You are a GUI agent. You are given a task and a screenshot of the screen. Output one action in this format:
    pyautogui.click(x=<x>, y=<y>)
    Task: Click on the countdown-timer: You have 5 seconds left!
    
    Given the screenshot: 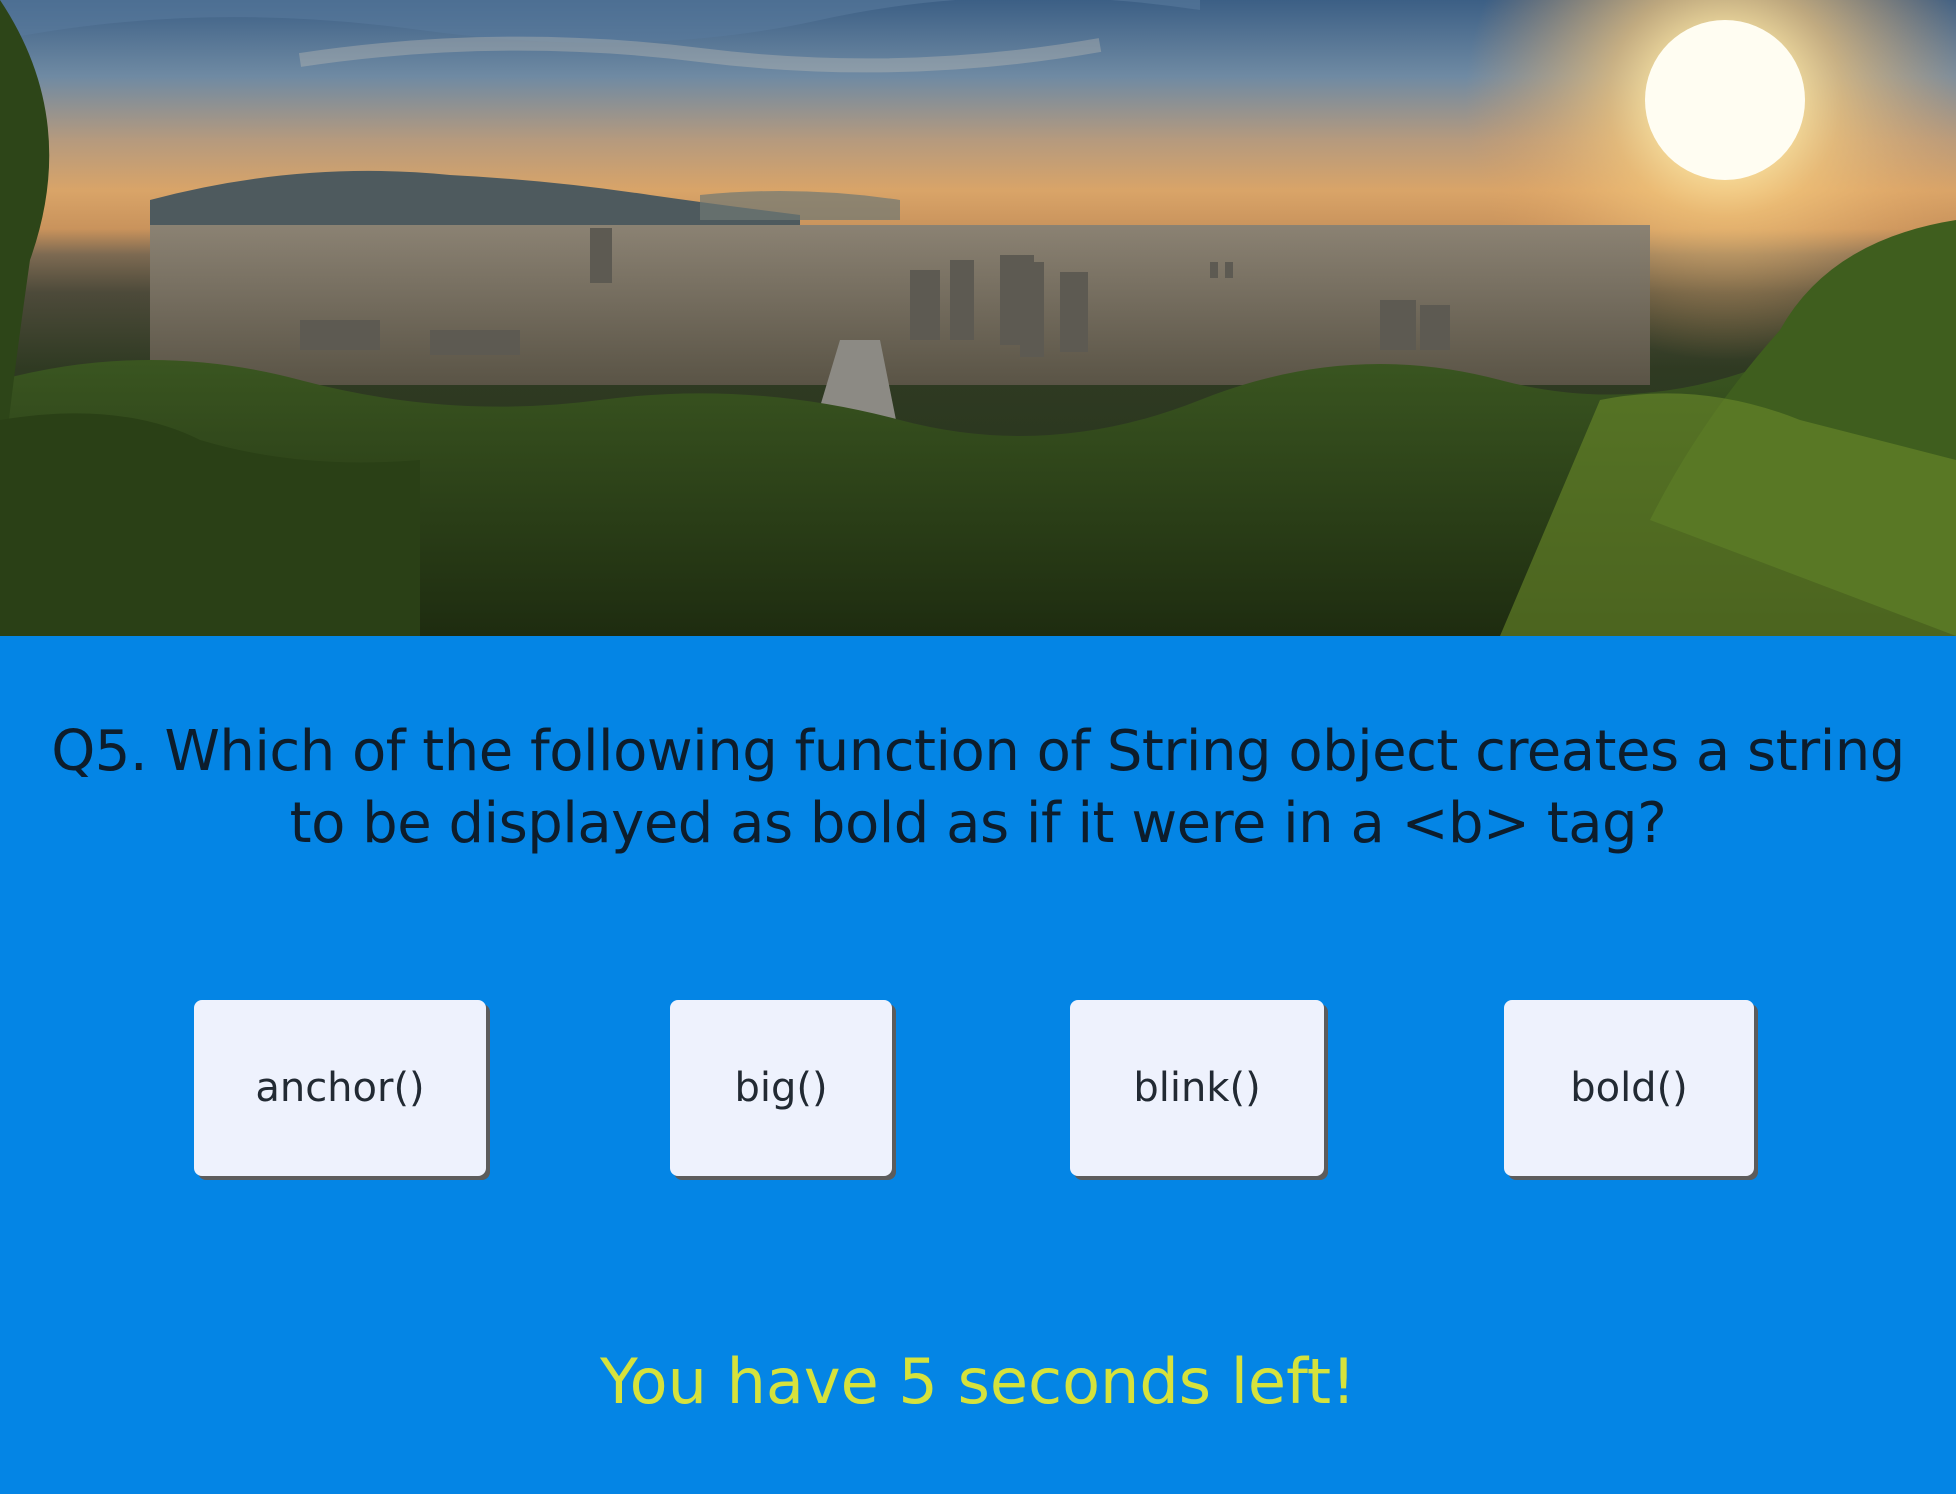 What is the action you would take?
    pyautogui.click(x=978, y=1381)
    